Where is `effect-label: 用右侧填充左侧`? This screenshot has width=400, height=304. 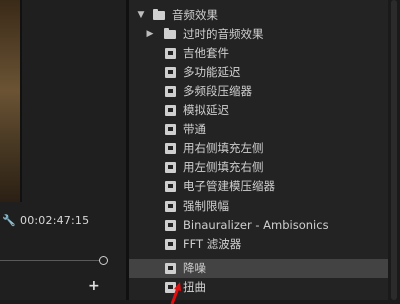
effect-label: 用右侧填充左侧 is located at coordinates (223, 148).